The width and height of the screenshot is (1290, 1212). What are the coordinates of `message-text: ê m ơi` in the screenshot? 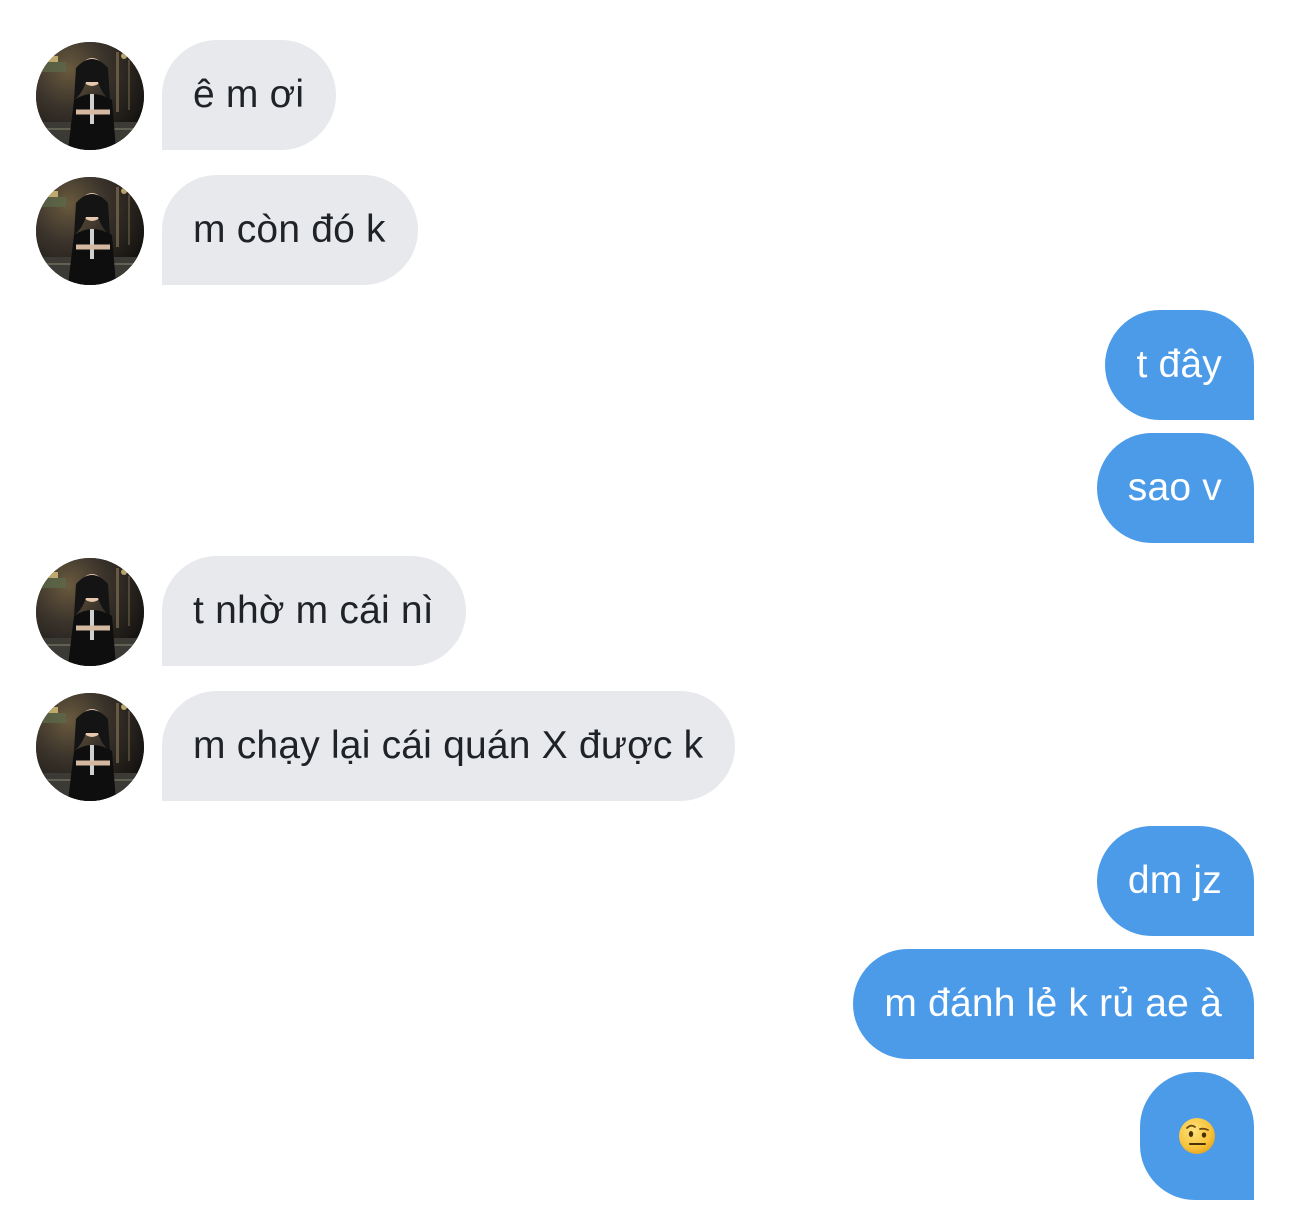 It's located at (249, 94).